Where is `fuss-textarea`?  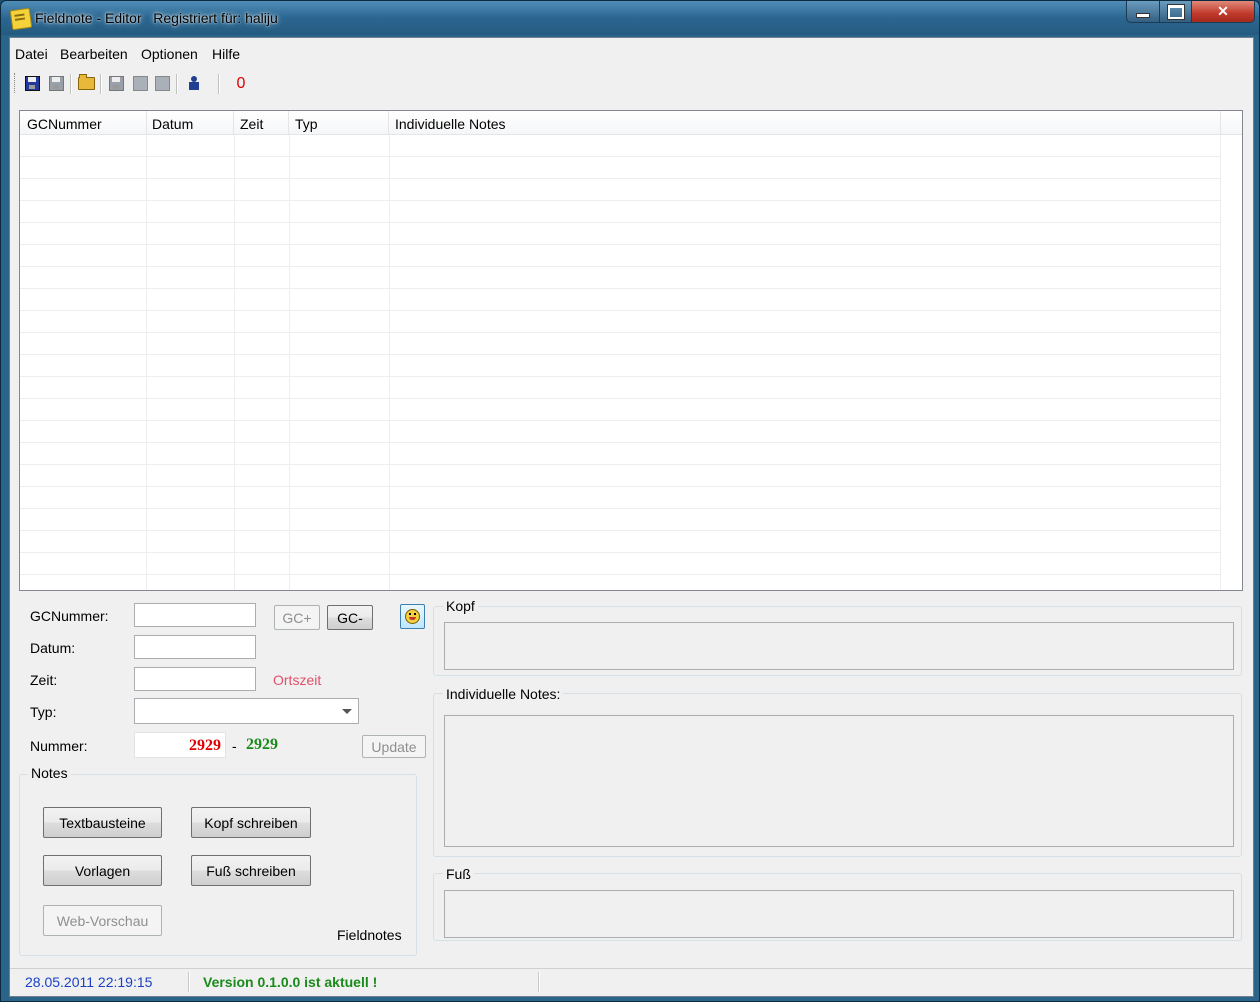
fuss-textarea is located at coordinates (839, 914).